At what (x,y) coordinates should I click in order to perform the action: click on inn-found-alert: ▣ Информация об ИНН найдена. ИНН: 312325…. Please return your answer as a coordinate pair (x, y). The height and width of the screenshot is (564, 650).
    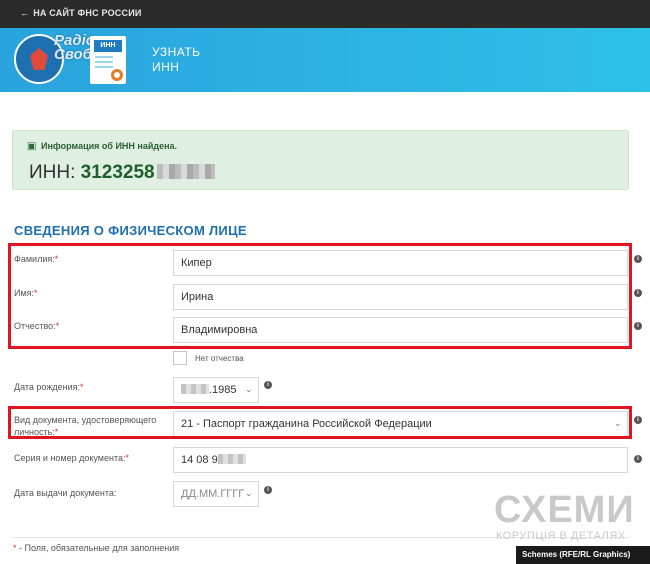
    Looking at the image, I should click on (320, 160).